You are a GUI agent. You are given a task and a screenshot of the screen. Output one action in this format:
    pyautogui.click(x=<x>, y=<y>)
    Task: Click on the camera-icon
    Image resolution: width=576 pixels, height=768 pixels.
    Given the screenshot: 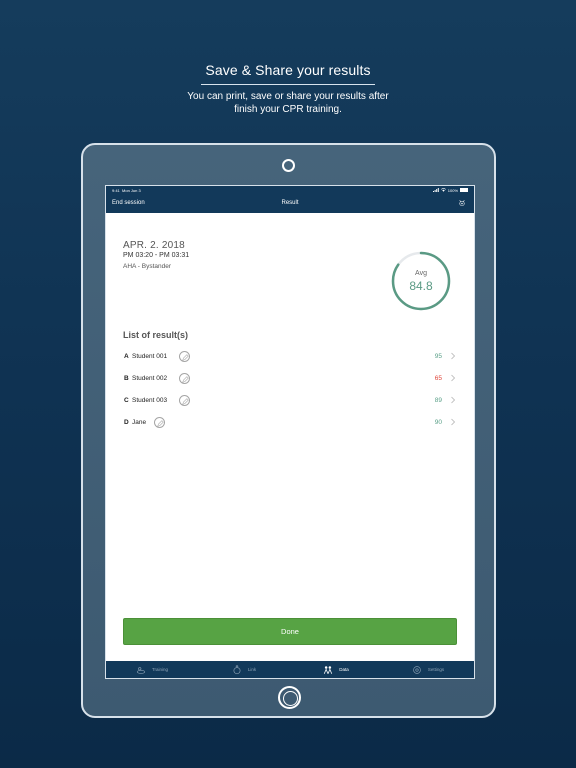 What is the action you would take?
    pyautogui.click(x=288, y=165)
    